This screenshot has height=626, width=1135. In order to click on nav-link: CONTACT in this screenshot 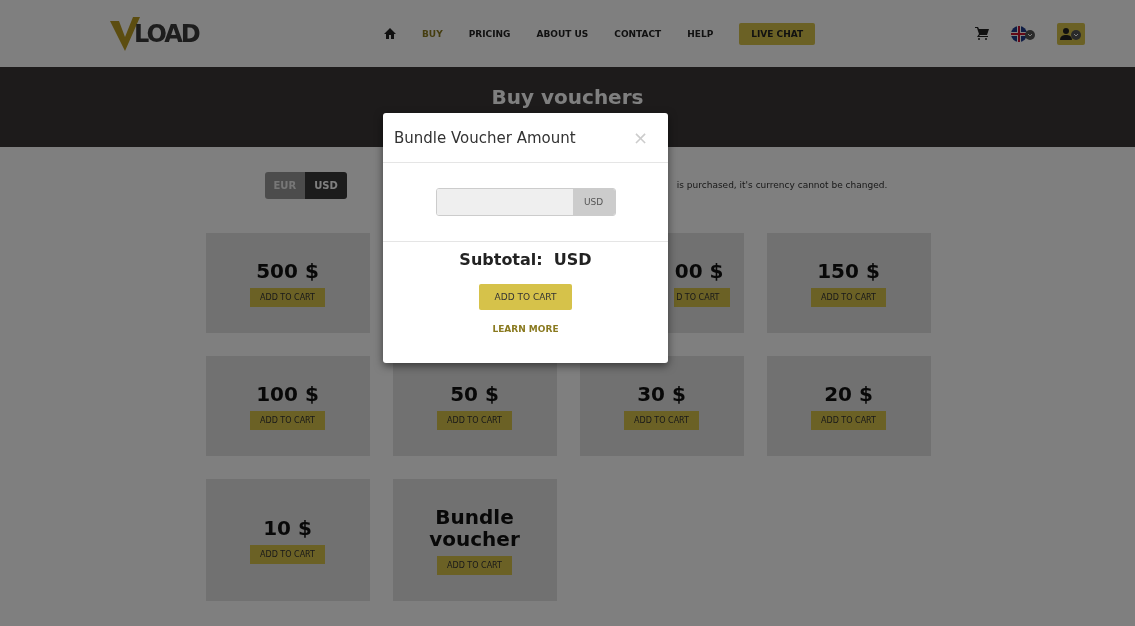, I will do `click(638, 33)`.